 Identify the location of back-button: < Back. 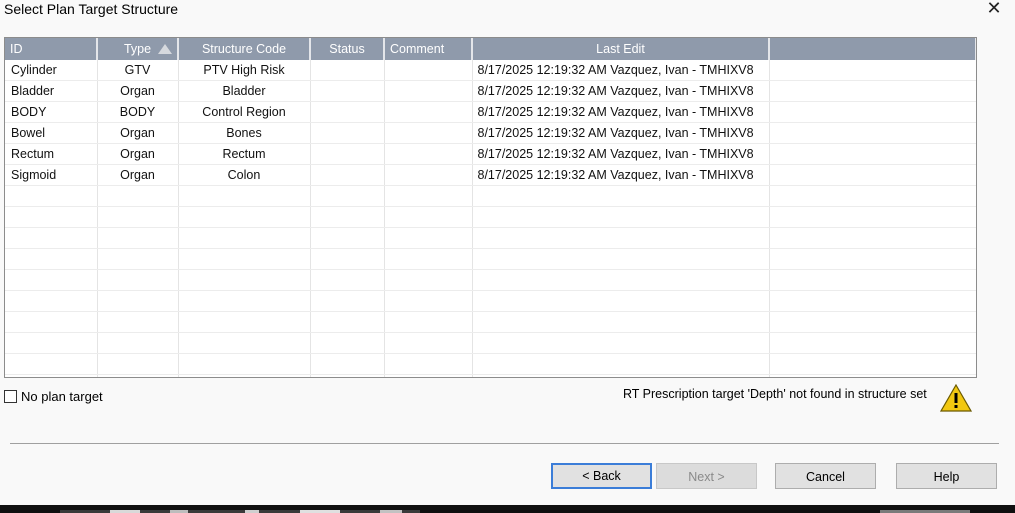
(601, 476).